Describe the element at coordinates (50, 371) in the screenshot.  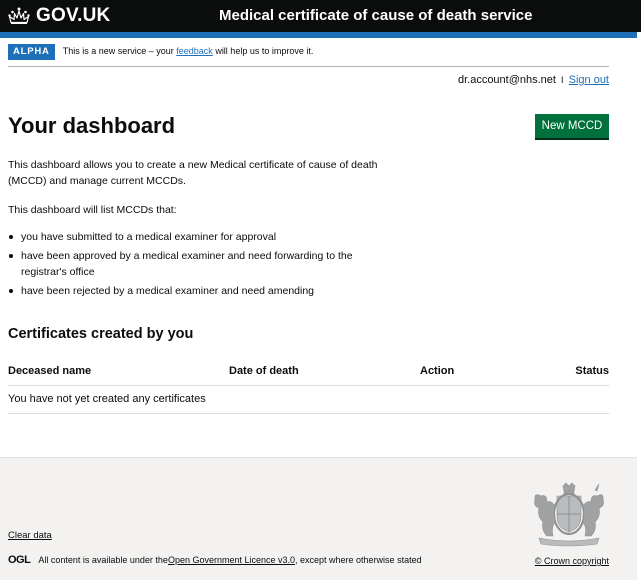
I see `column-header-deceased-name: Deceased name` at that location.